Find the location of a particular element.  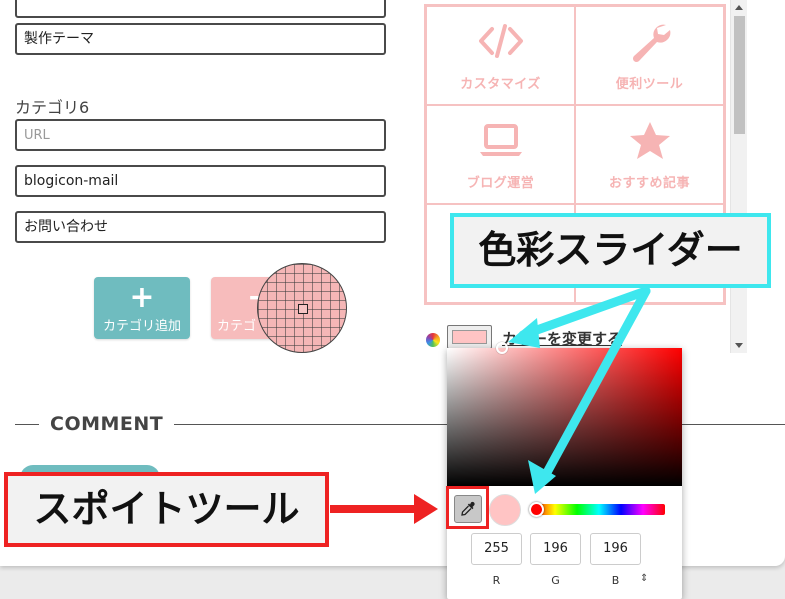

eyedropper-callout: スポイトツール is located at coordinates (166, 509).